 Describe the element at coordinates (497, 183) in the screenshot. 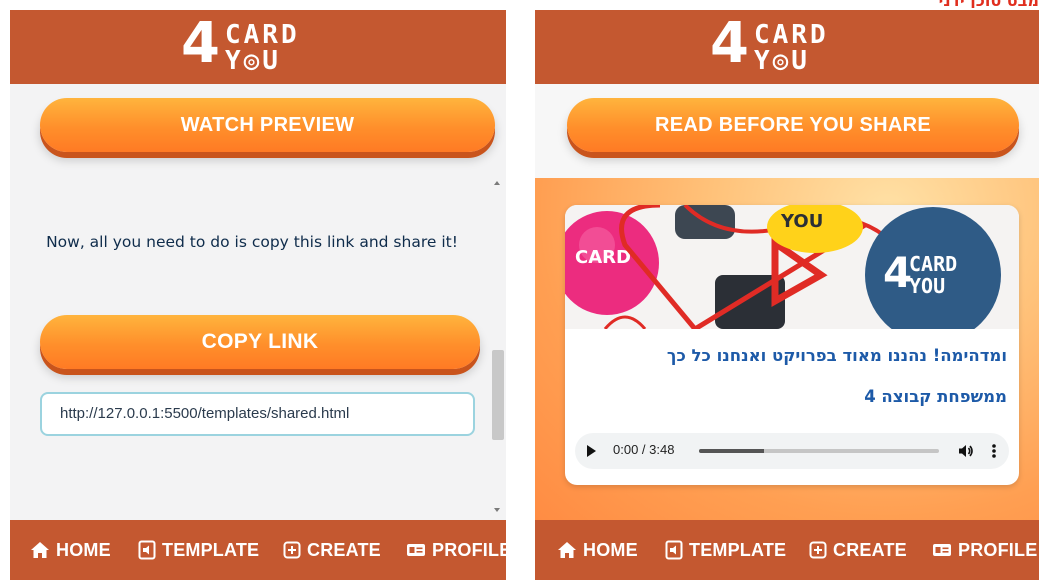

I see `scroll-up-arrow-icon` at that location.